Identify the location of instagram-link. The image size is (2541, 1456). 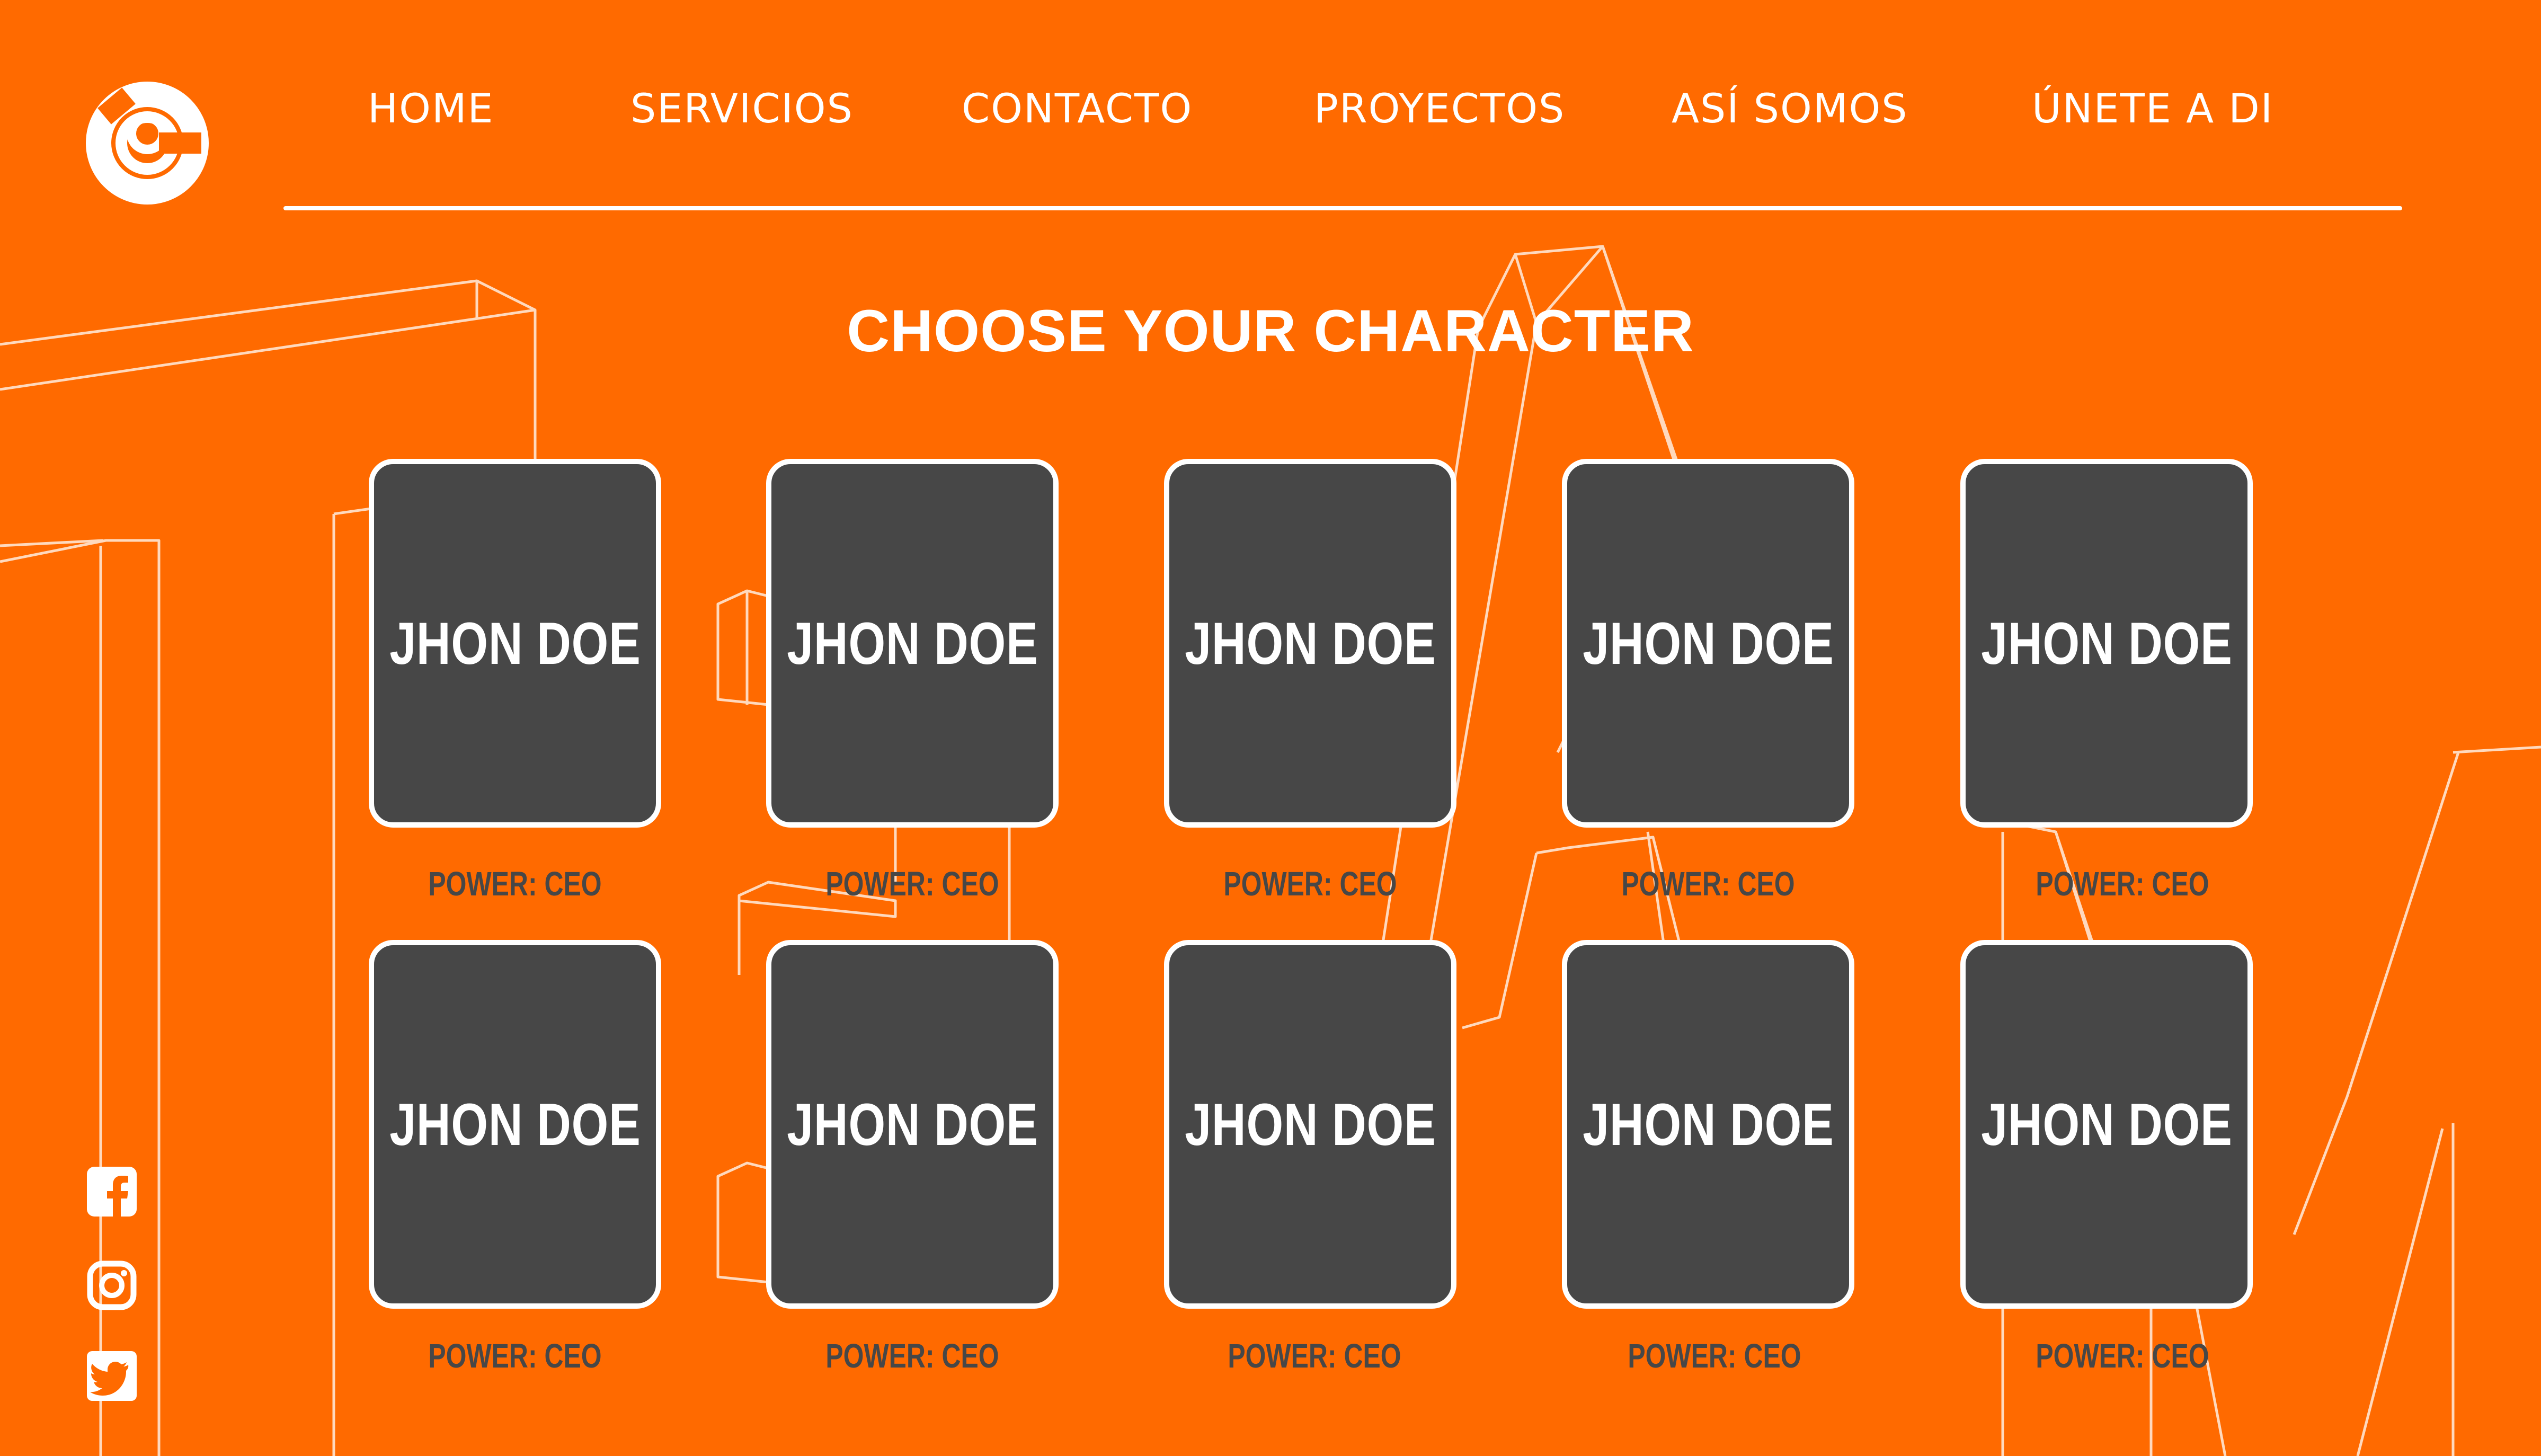
(112, 1285).